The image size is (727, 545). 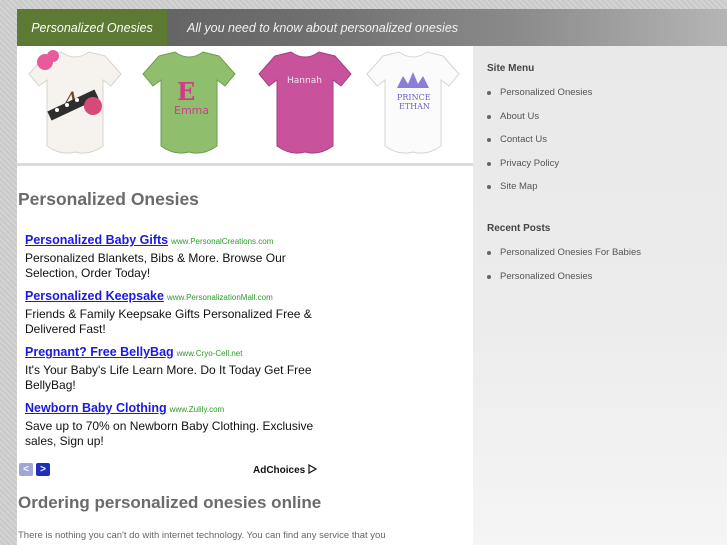 I want to click on site-menu-heading: Site Menu, so click(x=511, y=68).